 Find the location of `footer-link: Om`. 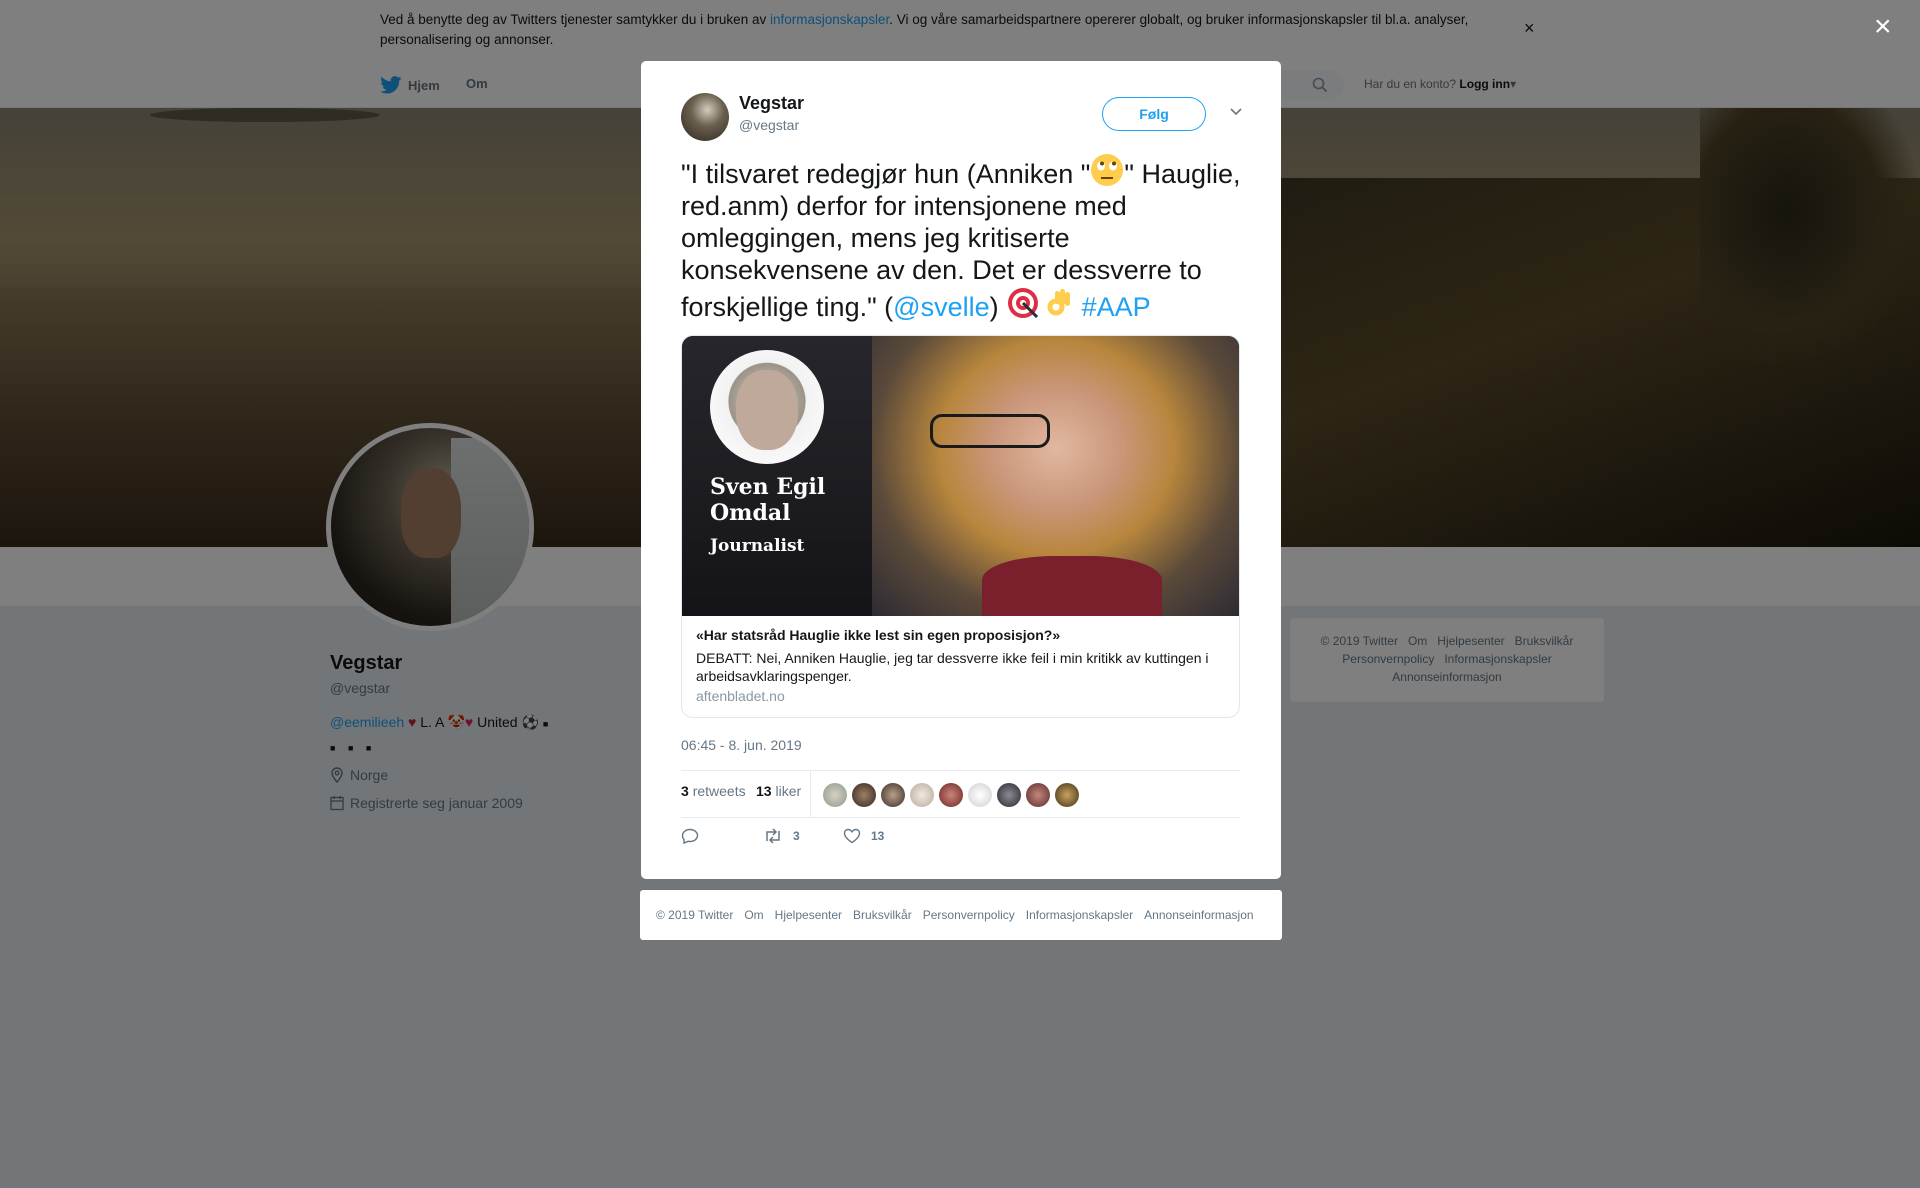

footer-link: Om is located at coordinates (753, 915).